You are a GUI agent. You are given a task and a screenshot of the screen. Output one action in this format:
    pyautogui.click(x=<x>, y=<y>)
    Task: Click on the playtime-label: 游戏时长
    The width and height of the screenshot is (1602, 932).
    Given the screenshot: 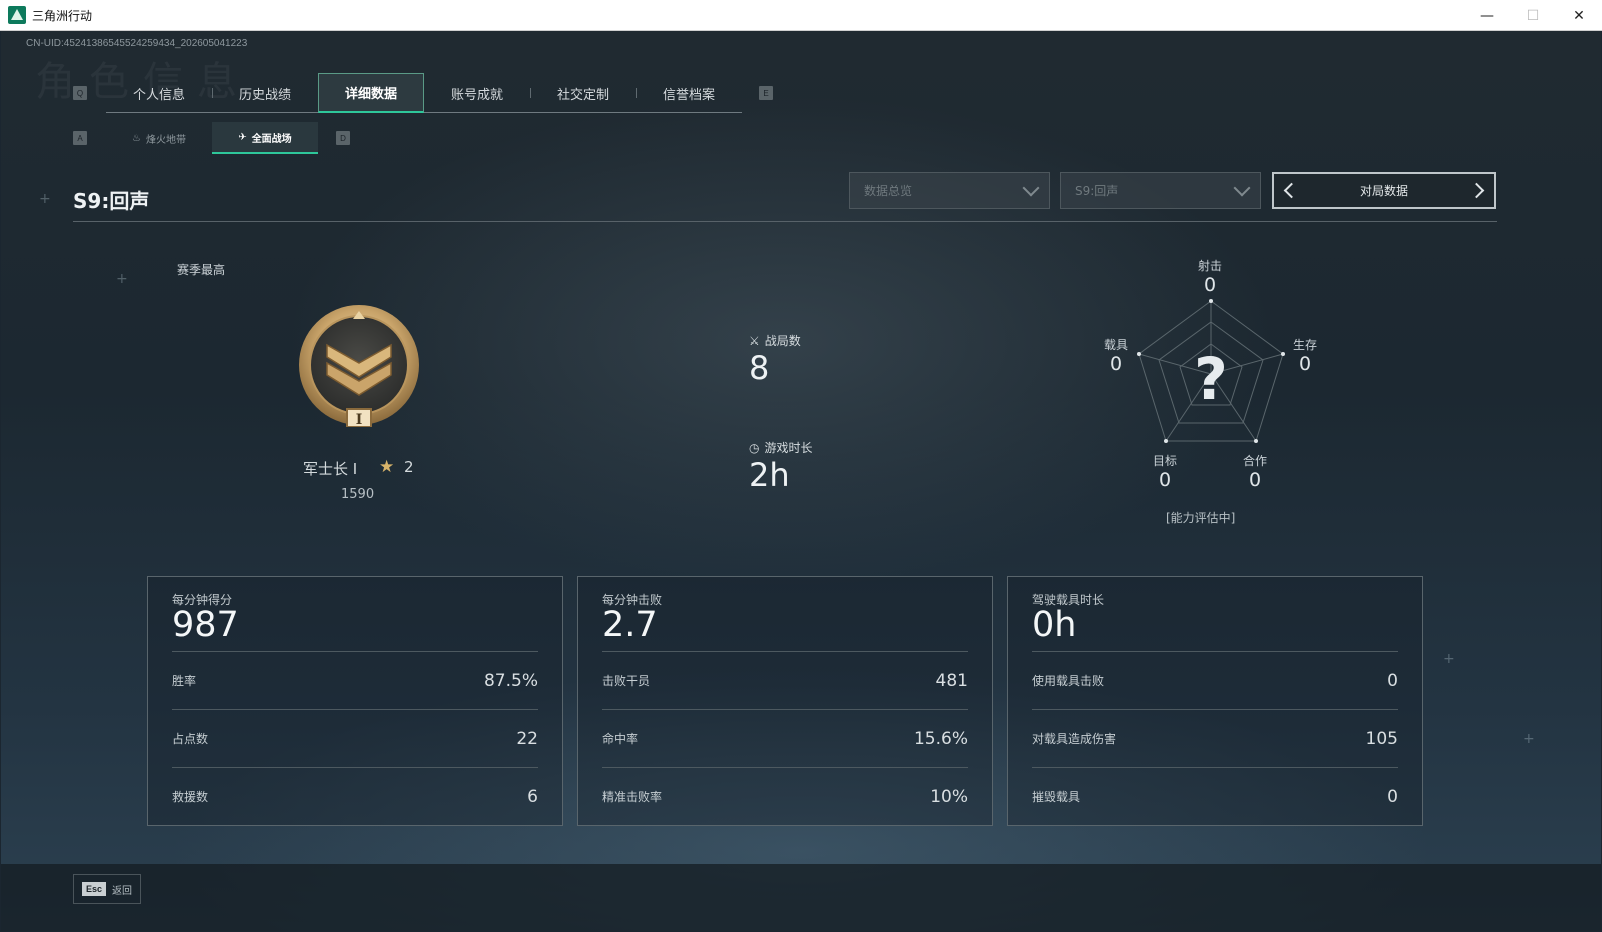 What is the action you would take?
    pyautogui.click(x=788, y=448)
    